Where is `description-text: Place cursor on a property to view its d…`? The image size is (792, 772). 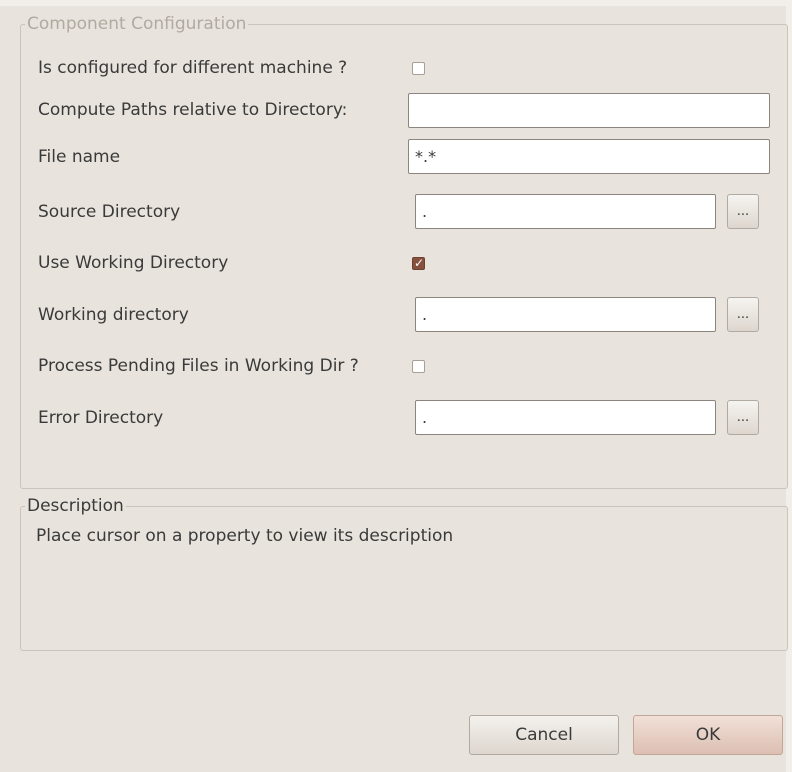 description-text: Place cursor on a property to view its d… is located at coordinates (245, 536).